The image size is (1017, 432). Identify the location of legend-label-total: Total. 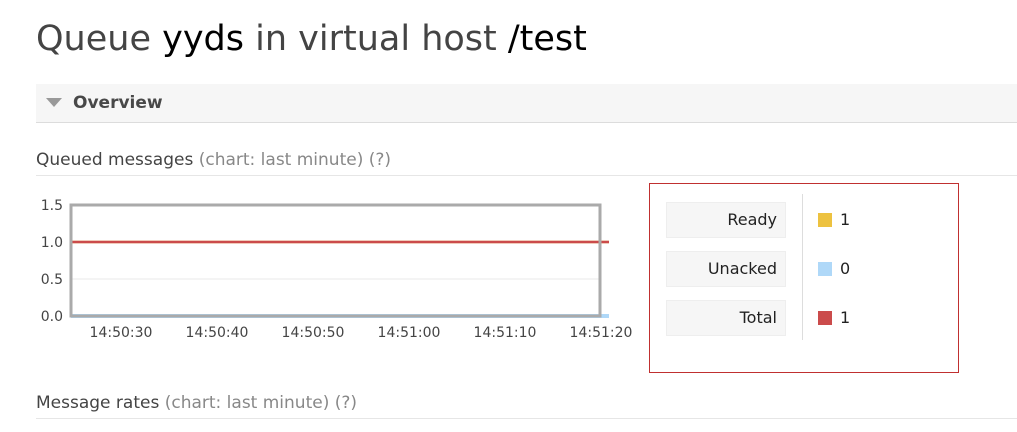
(726, 318).